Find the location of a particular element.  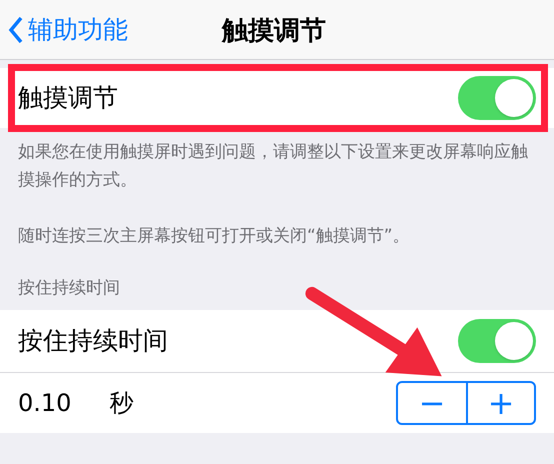

stepper-button: + is located at coordinates (500, 402).